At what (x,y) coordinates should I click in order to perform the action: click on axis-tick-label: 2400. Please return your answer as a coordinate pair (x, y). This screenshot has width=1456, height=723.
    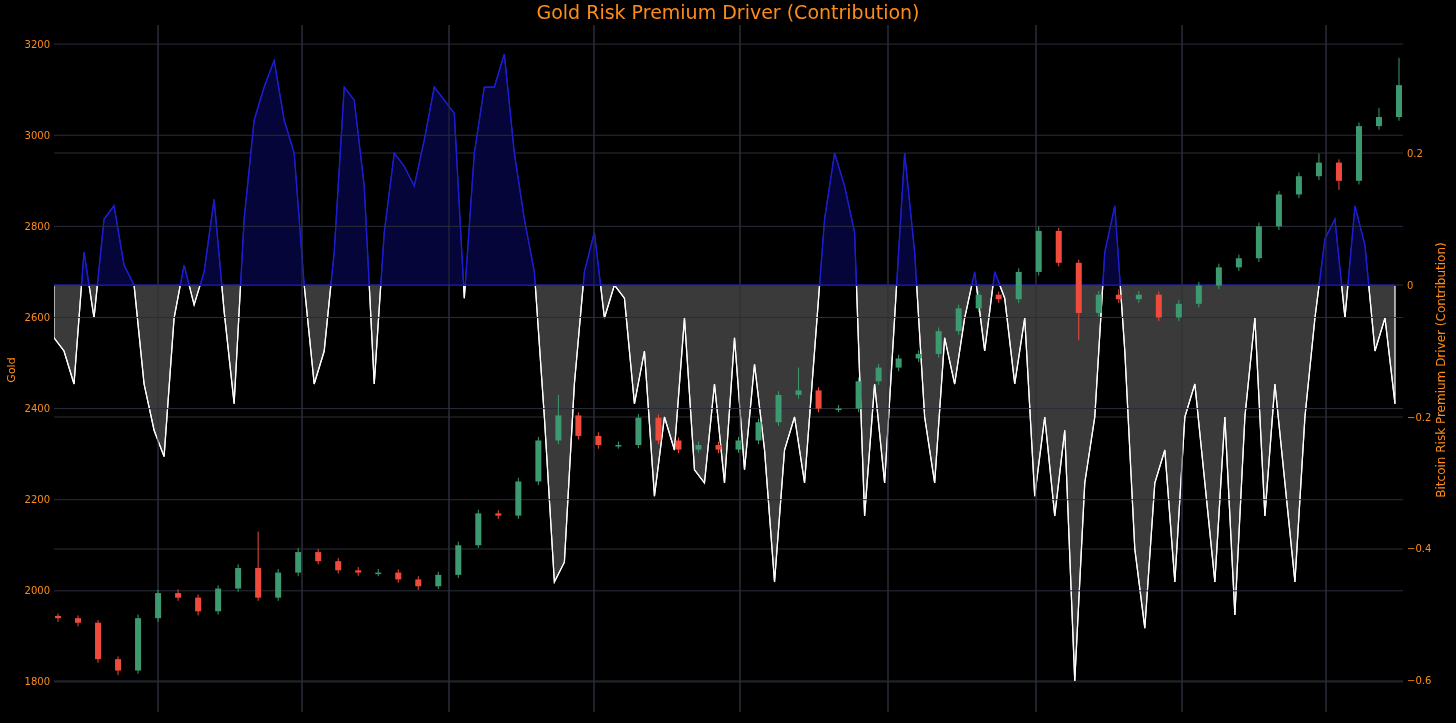
    Looking at the image, I should click on (37, 409).